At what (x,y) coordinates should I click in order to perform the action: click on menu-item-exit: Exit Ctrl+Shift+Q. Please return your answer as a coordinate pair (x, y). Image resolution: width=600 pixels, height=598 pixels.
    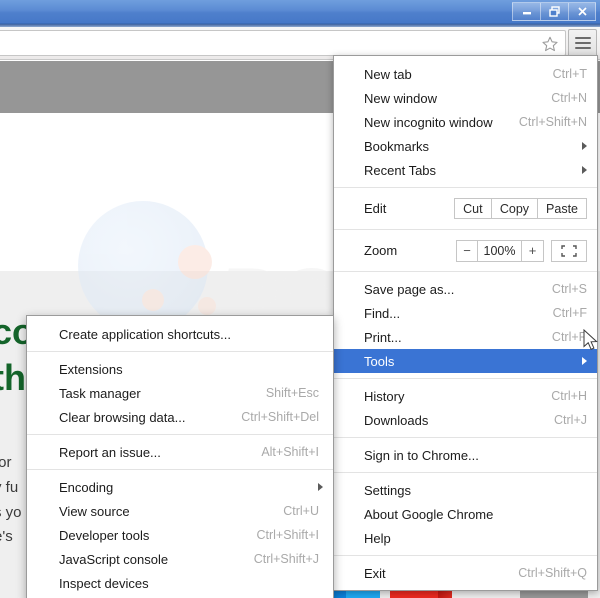
    Looking at the image, I should click on (465, 573).